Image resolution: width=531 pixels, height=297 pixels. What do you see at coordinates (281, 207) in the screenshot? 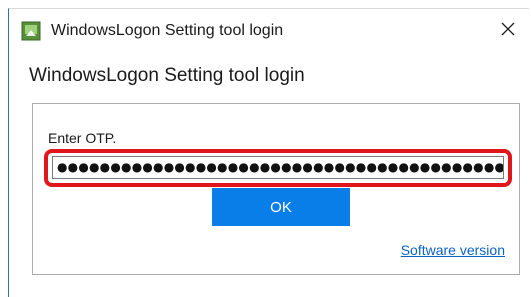
I see `ok-button: OK` at bounding box center [281, 207].